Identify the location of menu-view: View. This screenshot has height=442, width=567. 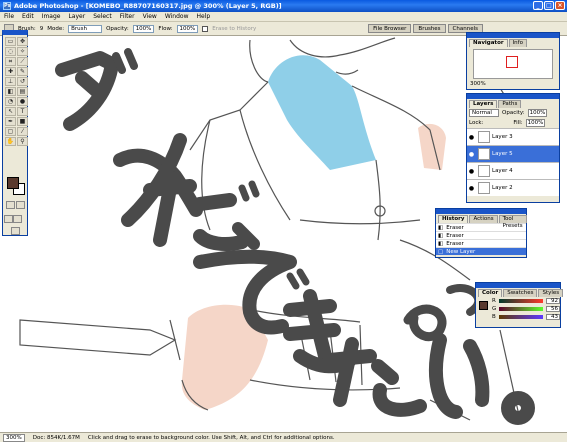
(150, 16).